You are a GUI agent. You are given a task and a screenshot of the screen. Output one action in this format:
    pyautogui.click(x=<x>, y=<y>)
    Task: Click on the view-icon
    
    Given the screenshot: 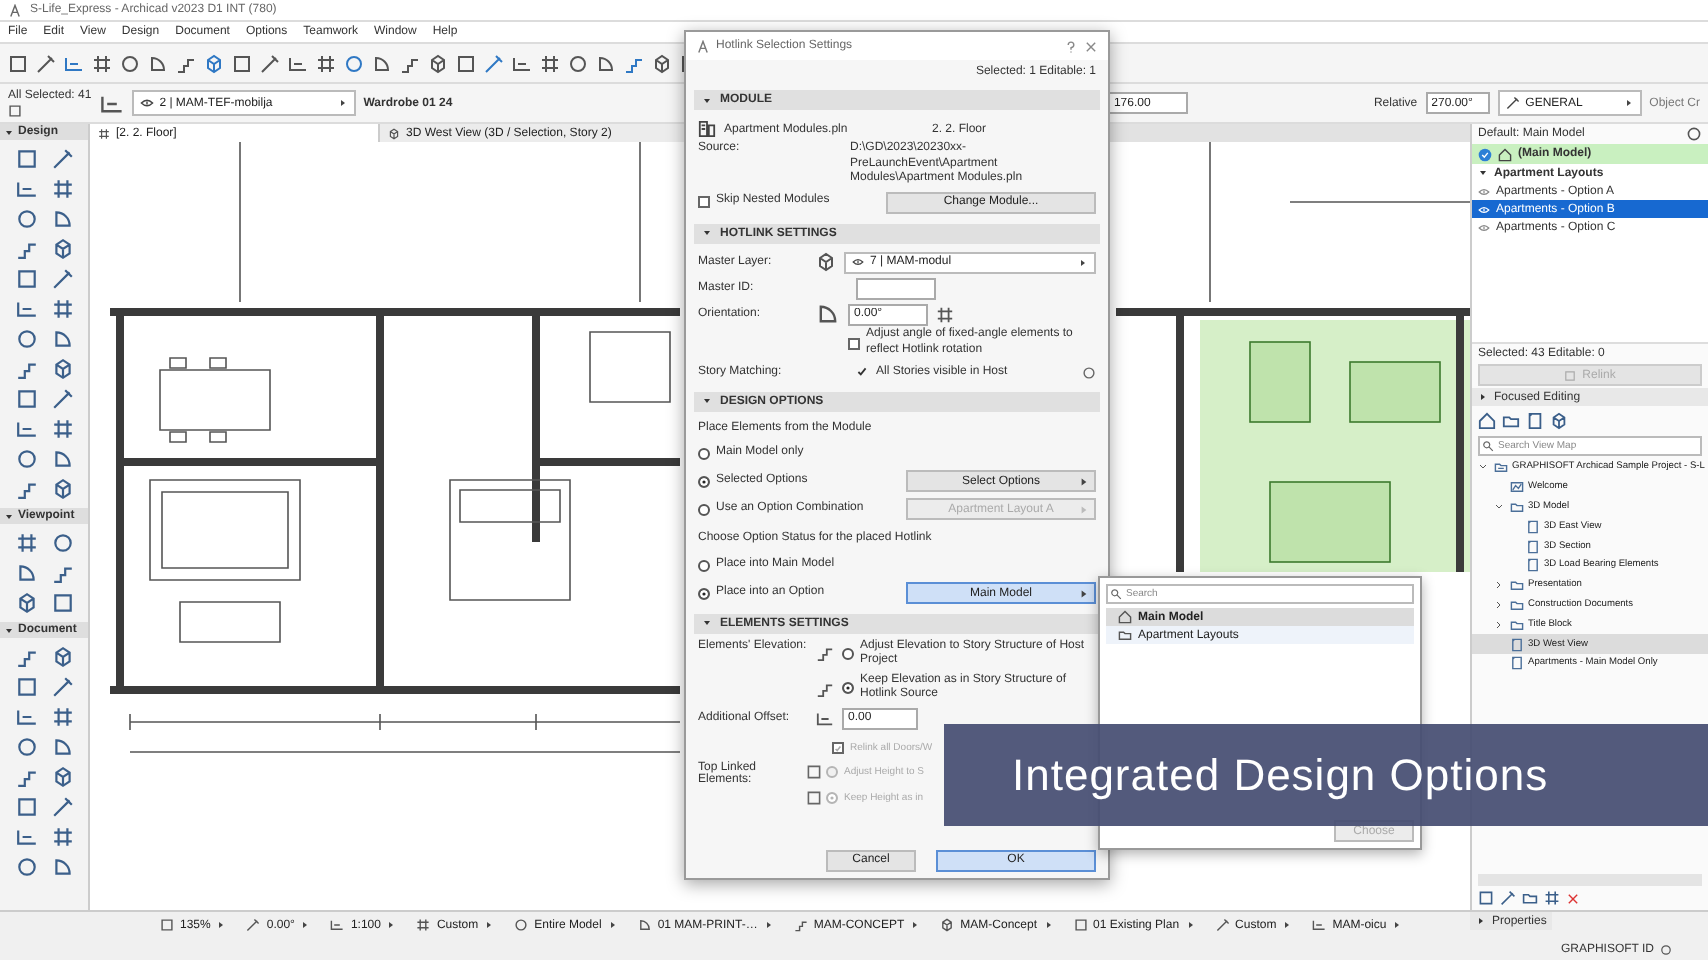 What is the action you would take?
    pyautogui.click(x=1533, y=546)
    